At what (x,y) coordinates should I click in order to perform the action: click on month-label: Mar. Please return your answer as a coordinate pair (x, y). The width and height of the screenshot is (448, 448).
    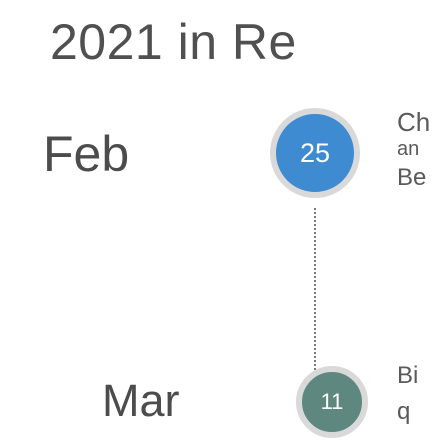
    Looking at the image, I should click on (141, 400).